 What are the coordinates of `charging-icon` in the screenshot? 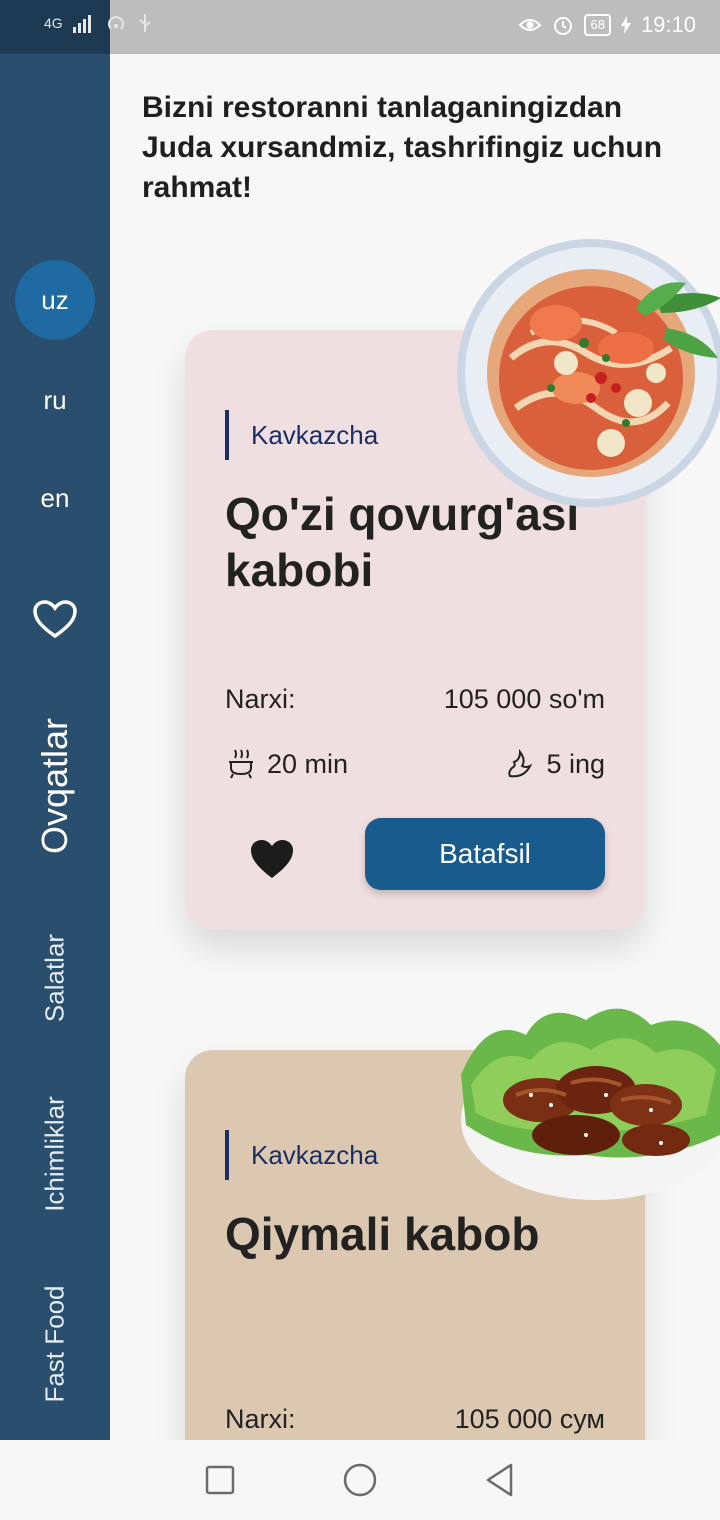 It's located at (625, 25).